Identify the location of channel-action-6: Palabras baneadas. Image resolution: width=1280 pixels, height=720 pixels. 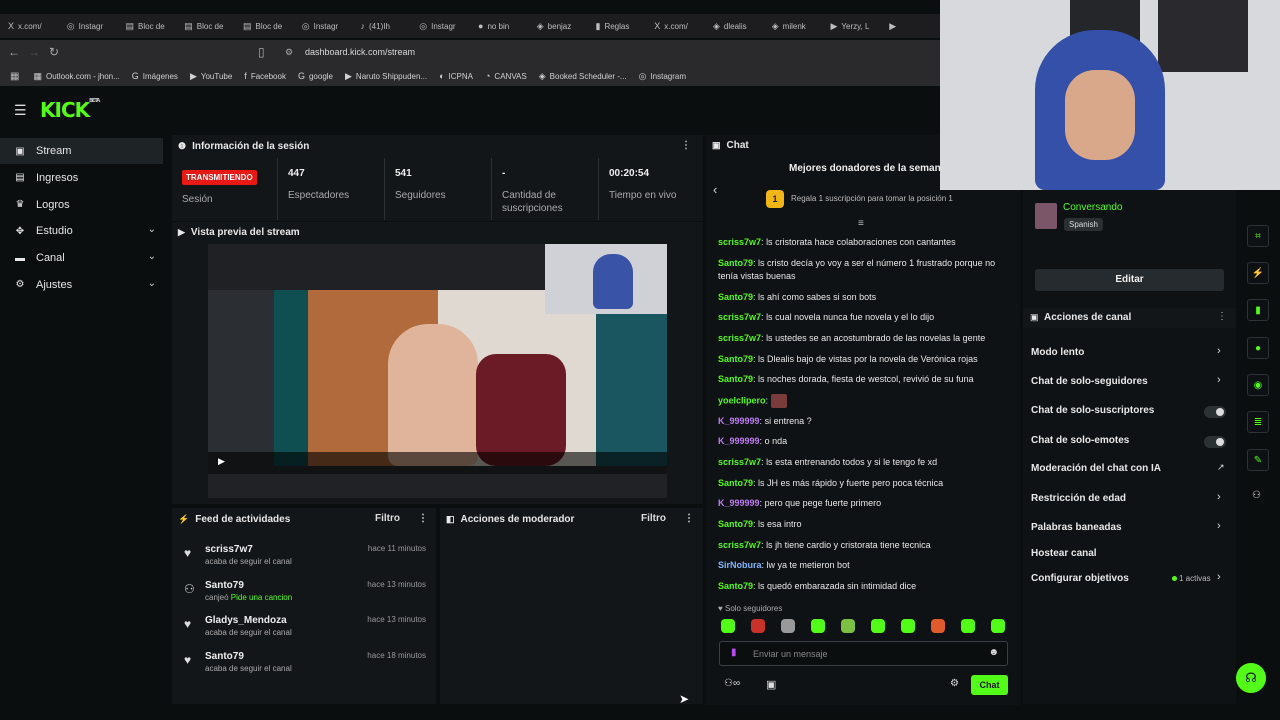
(1076, 527).